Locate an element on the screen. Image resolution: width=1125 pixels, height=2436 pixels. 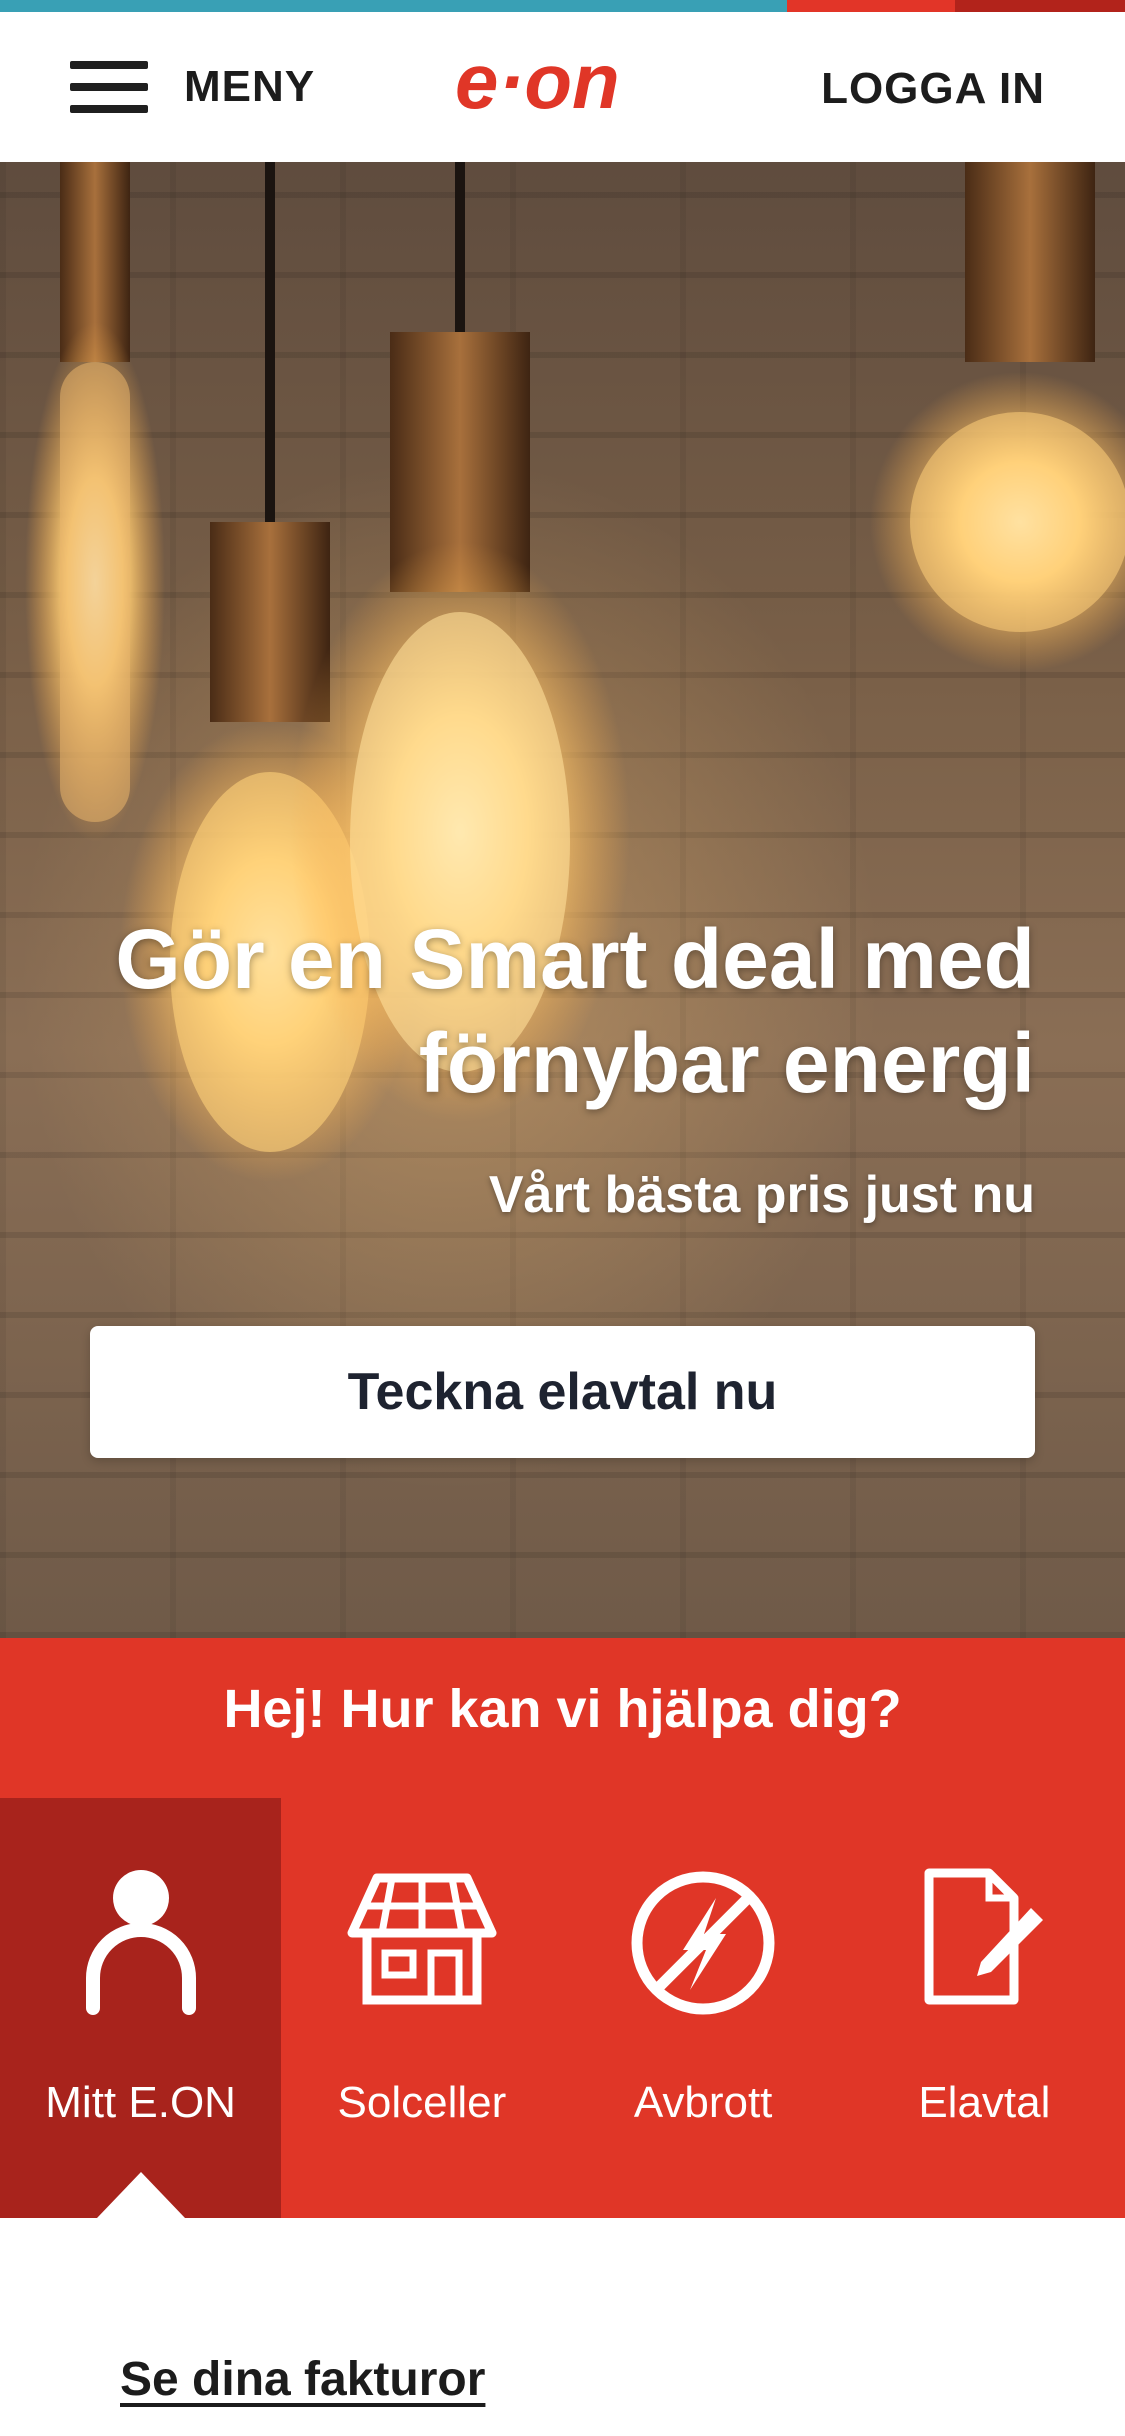
help-title: Hej! Hur kan vi hjälpa dig? is located at coordinates (562, 1709).